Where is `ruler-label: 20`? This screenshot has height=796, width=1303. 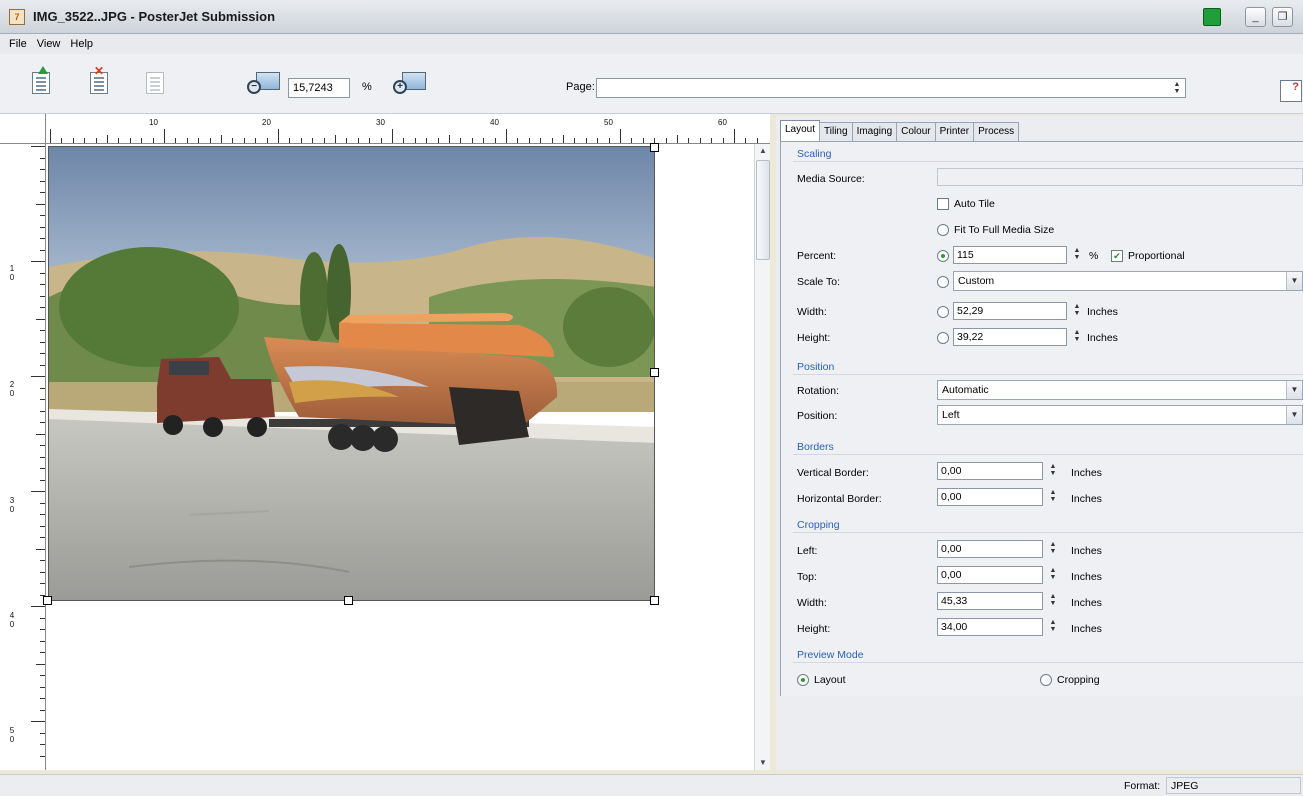 ruler-label: 20 is located at coordinates (266, 122).